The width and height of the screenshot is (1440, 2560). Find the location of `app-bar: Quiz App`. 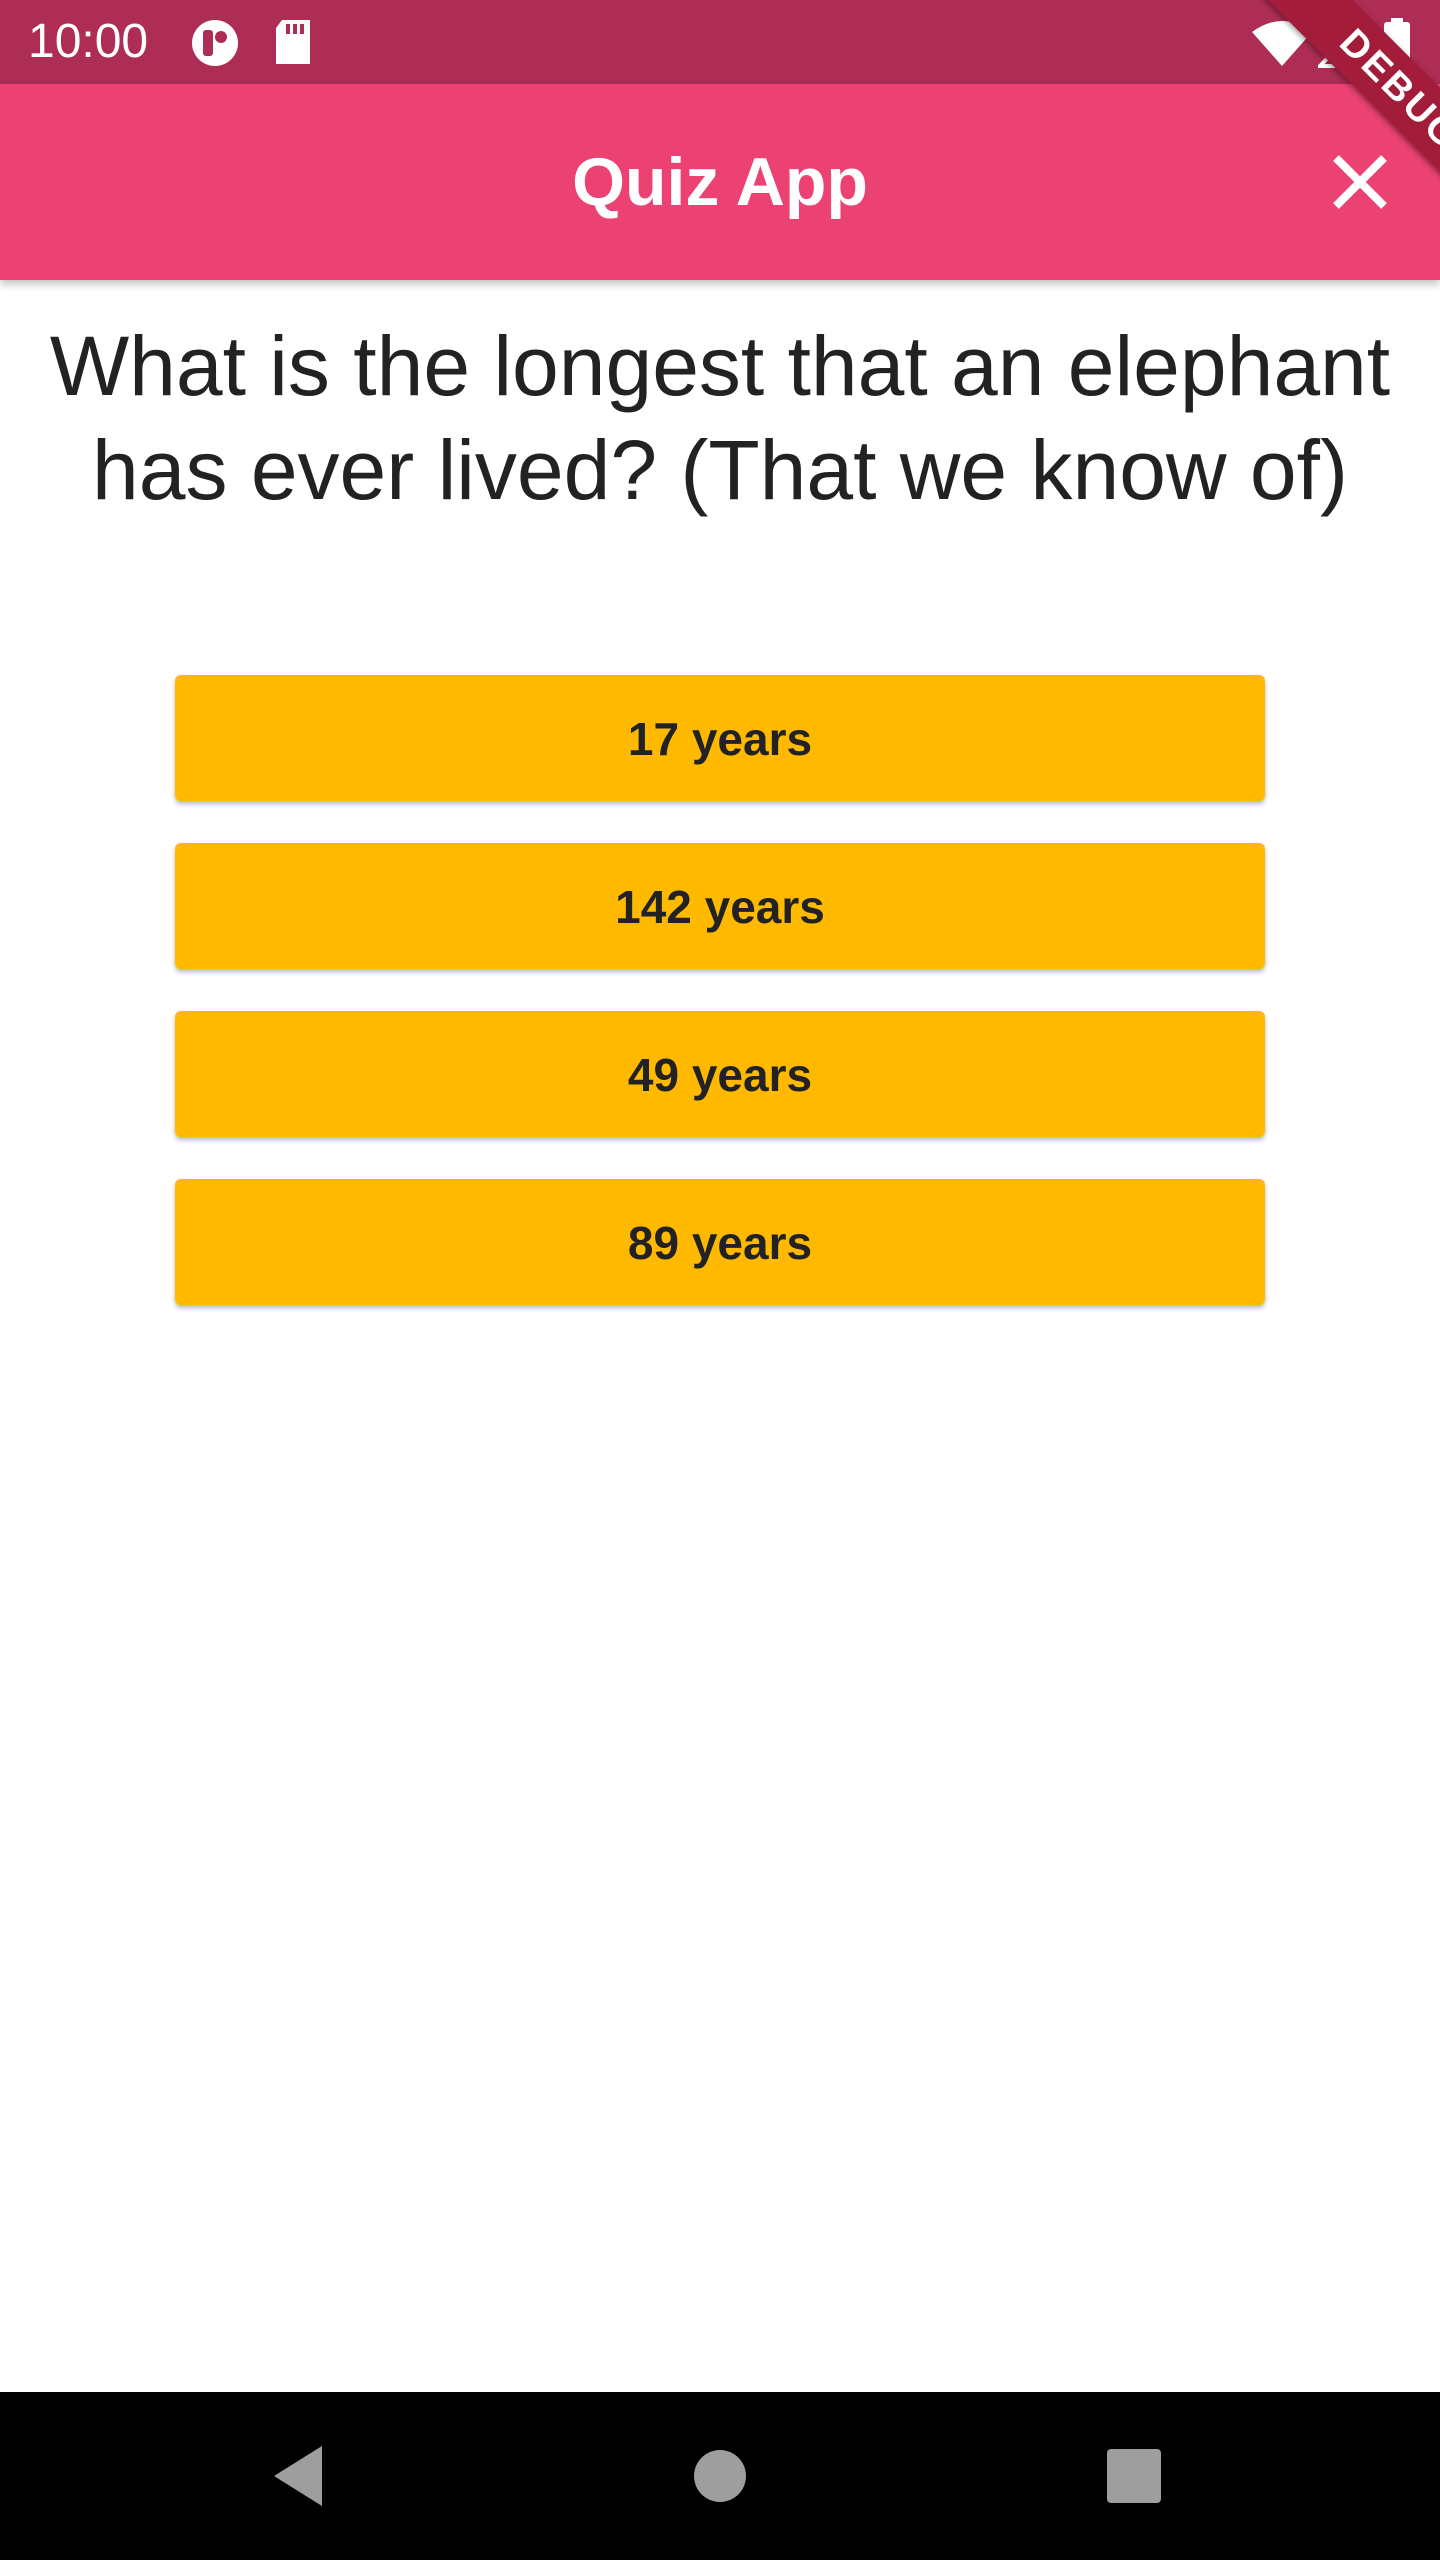

app-bar: Quiz App is located at coordinates (720, 182).